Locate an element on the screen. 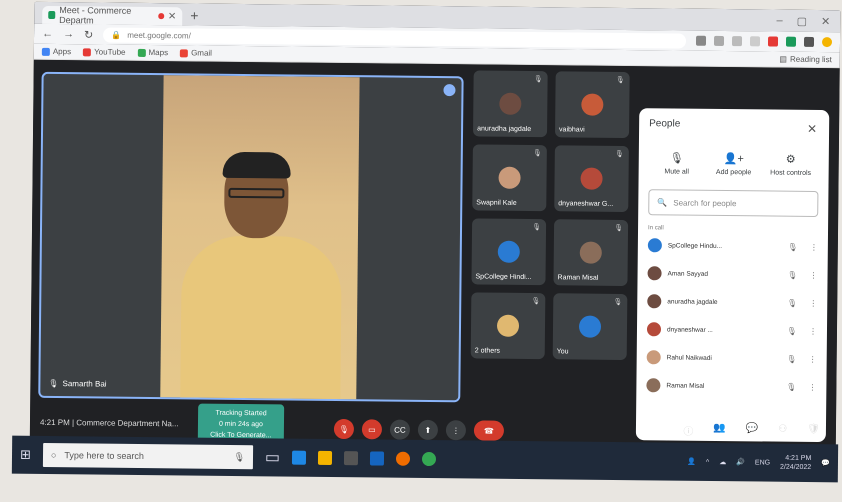  zoom-icon is located at coordinates (719, 41).